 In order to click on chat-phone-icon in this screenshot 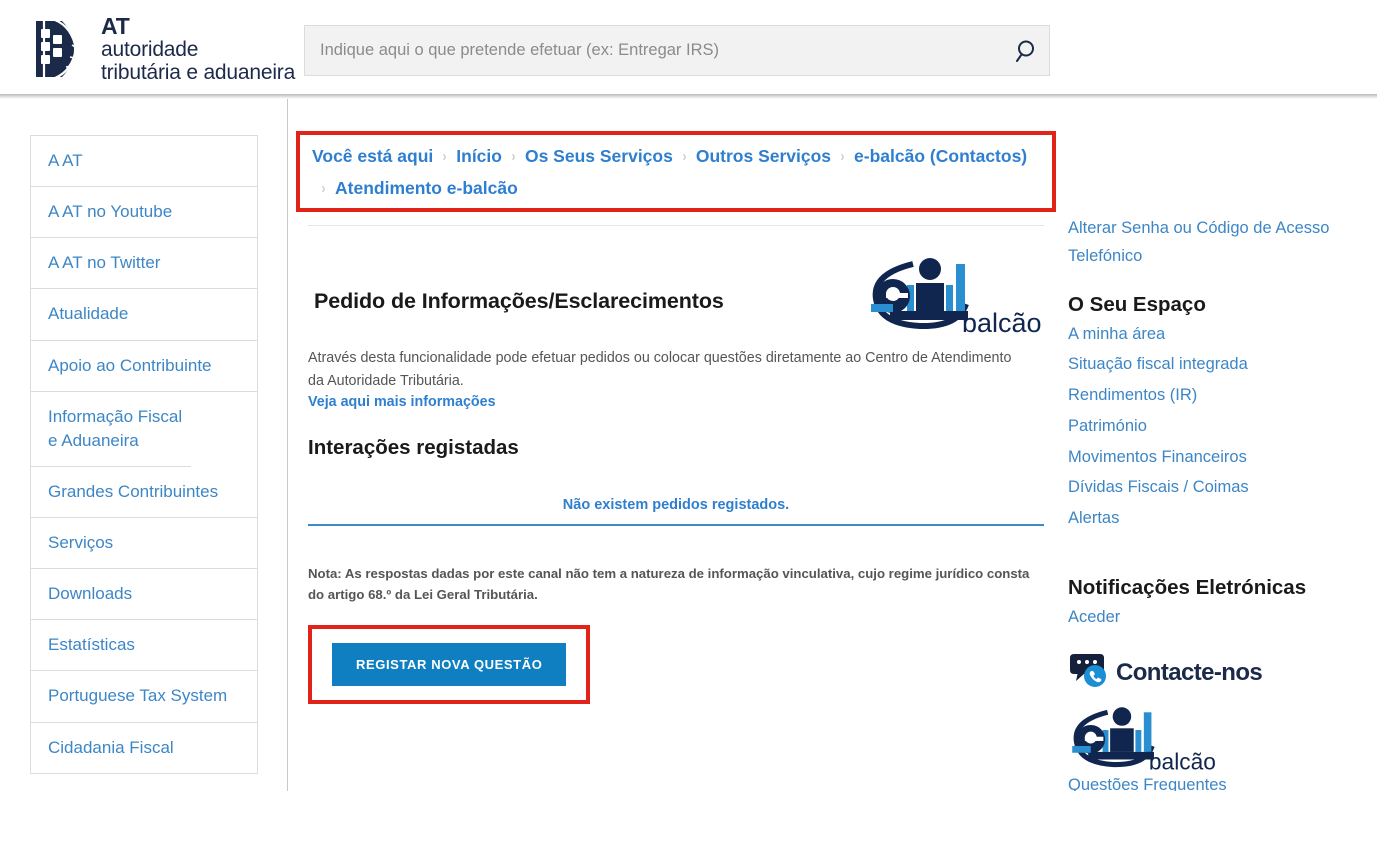, I will do `click(1091, 673)`.